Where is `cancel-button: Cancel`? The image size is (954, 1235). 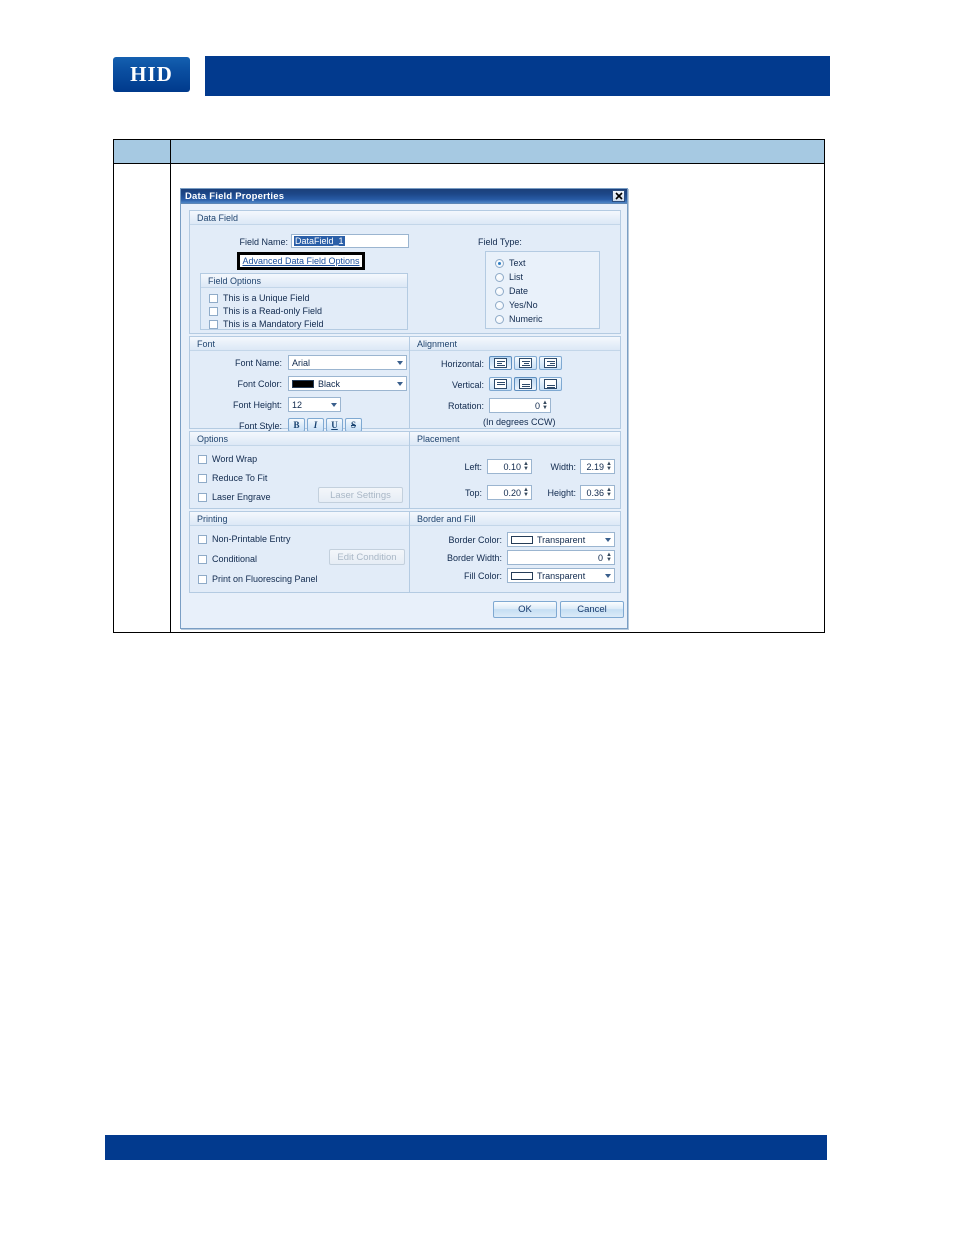 cancel-button: Cancel is located at coordinates (592, 609).